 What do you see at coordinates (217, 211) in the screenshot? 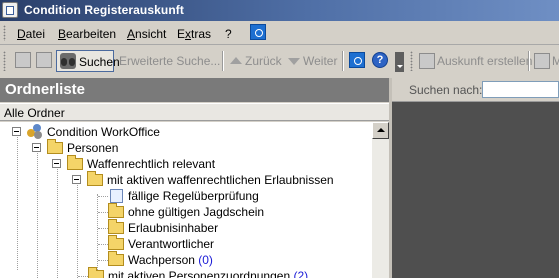
I see `tree-item-ohne-jagdschein: ohne gültigen Jagdschein` at bounding box center [217, 211].